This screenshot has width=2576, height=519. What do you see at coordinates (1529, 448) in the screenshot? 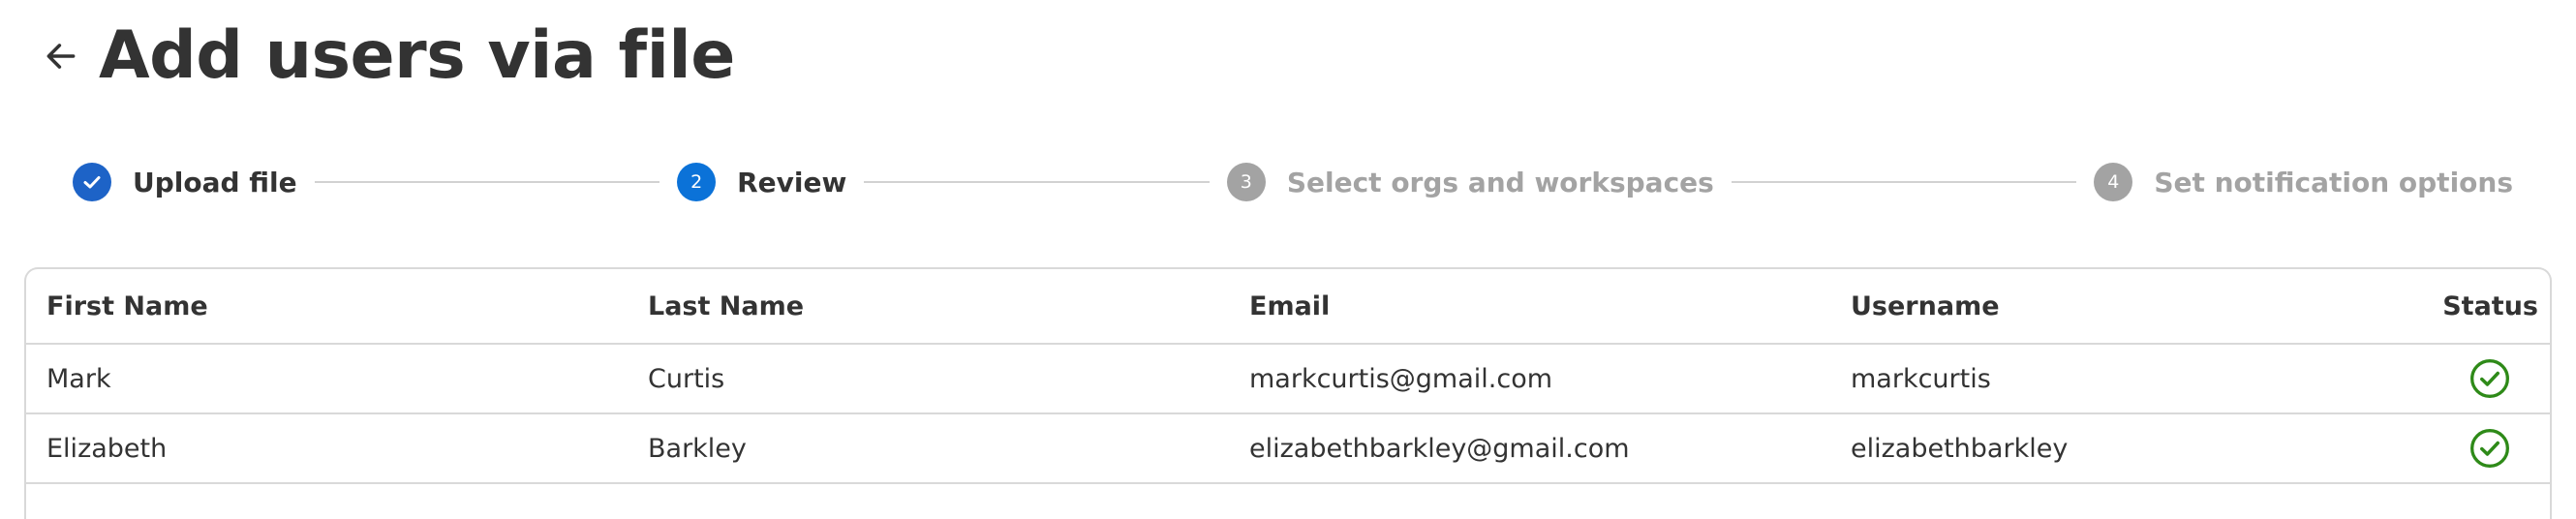
I see `cell-email: elizabethbarkley@gmail.com` at bounding box center [1529, 448].